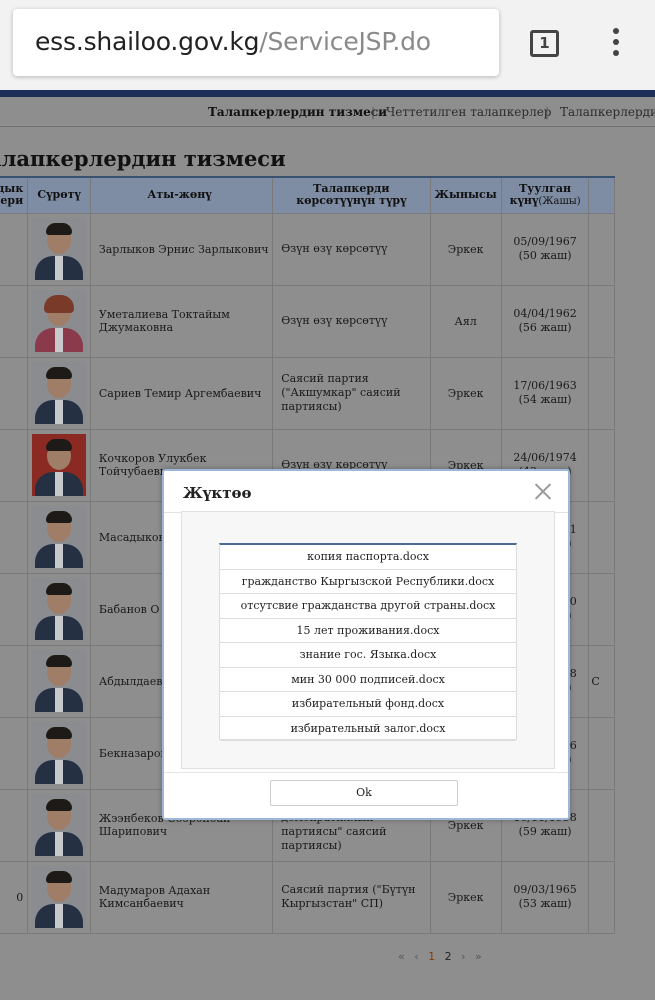 Image resolution: width=655 pixels, height=1000 pixels. What do you see at coordinates (545, 399) in the screenshot?
I see `birth-age: (54 жаш)` at bounding box center [545, 399].